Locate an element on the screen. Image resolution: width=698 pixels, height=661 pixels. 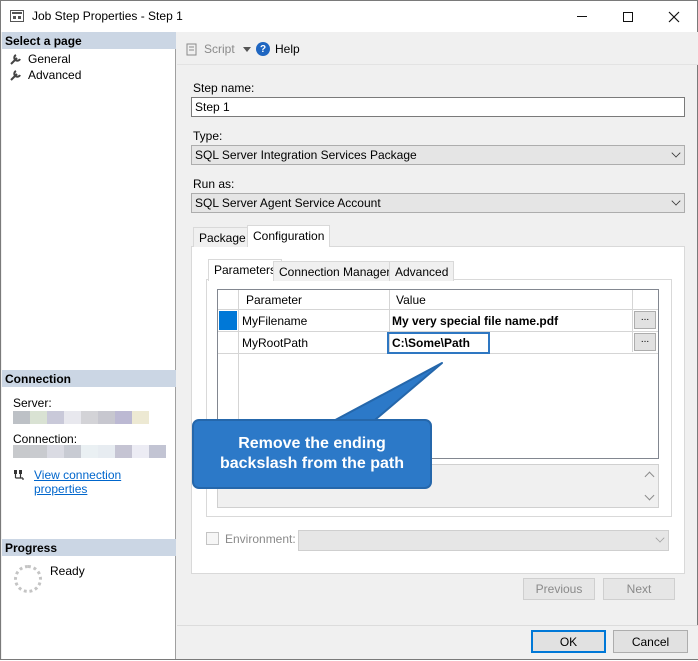
run-as-label: Run as: is located at coordinates (214, 184).